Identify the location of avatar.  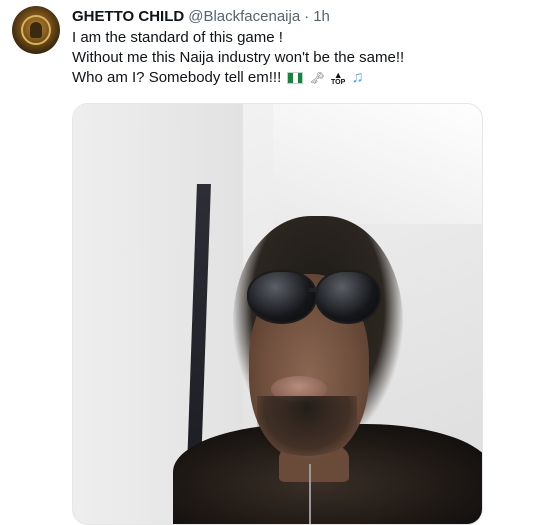
(36, 30).